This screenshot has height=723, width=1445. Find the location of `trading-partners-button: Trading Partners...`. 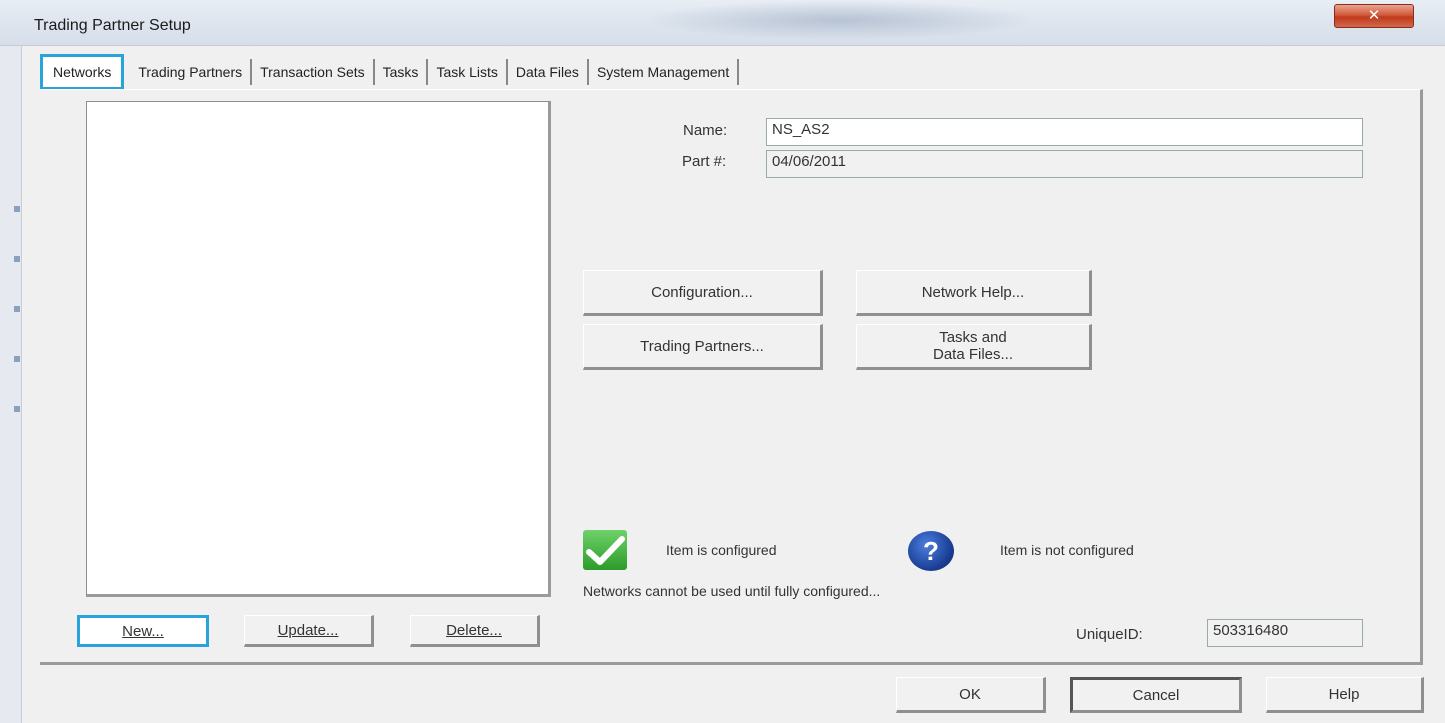

trading-partners-button: Trading Partners... is located at coordinates (703, 347).